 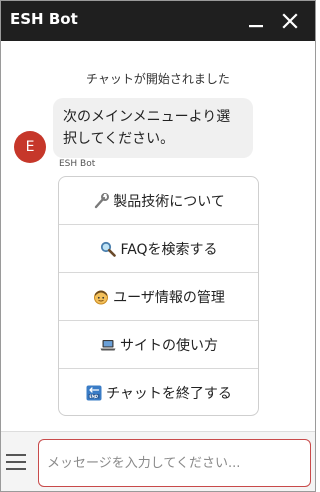 I want to click on hamburger-menu-icon, so click(x=17, y=463).